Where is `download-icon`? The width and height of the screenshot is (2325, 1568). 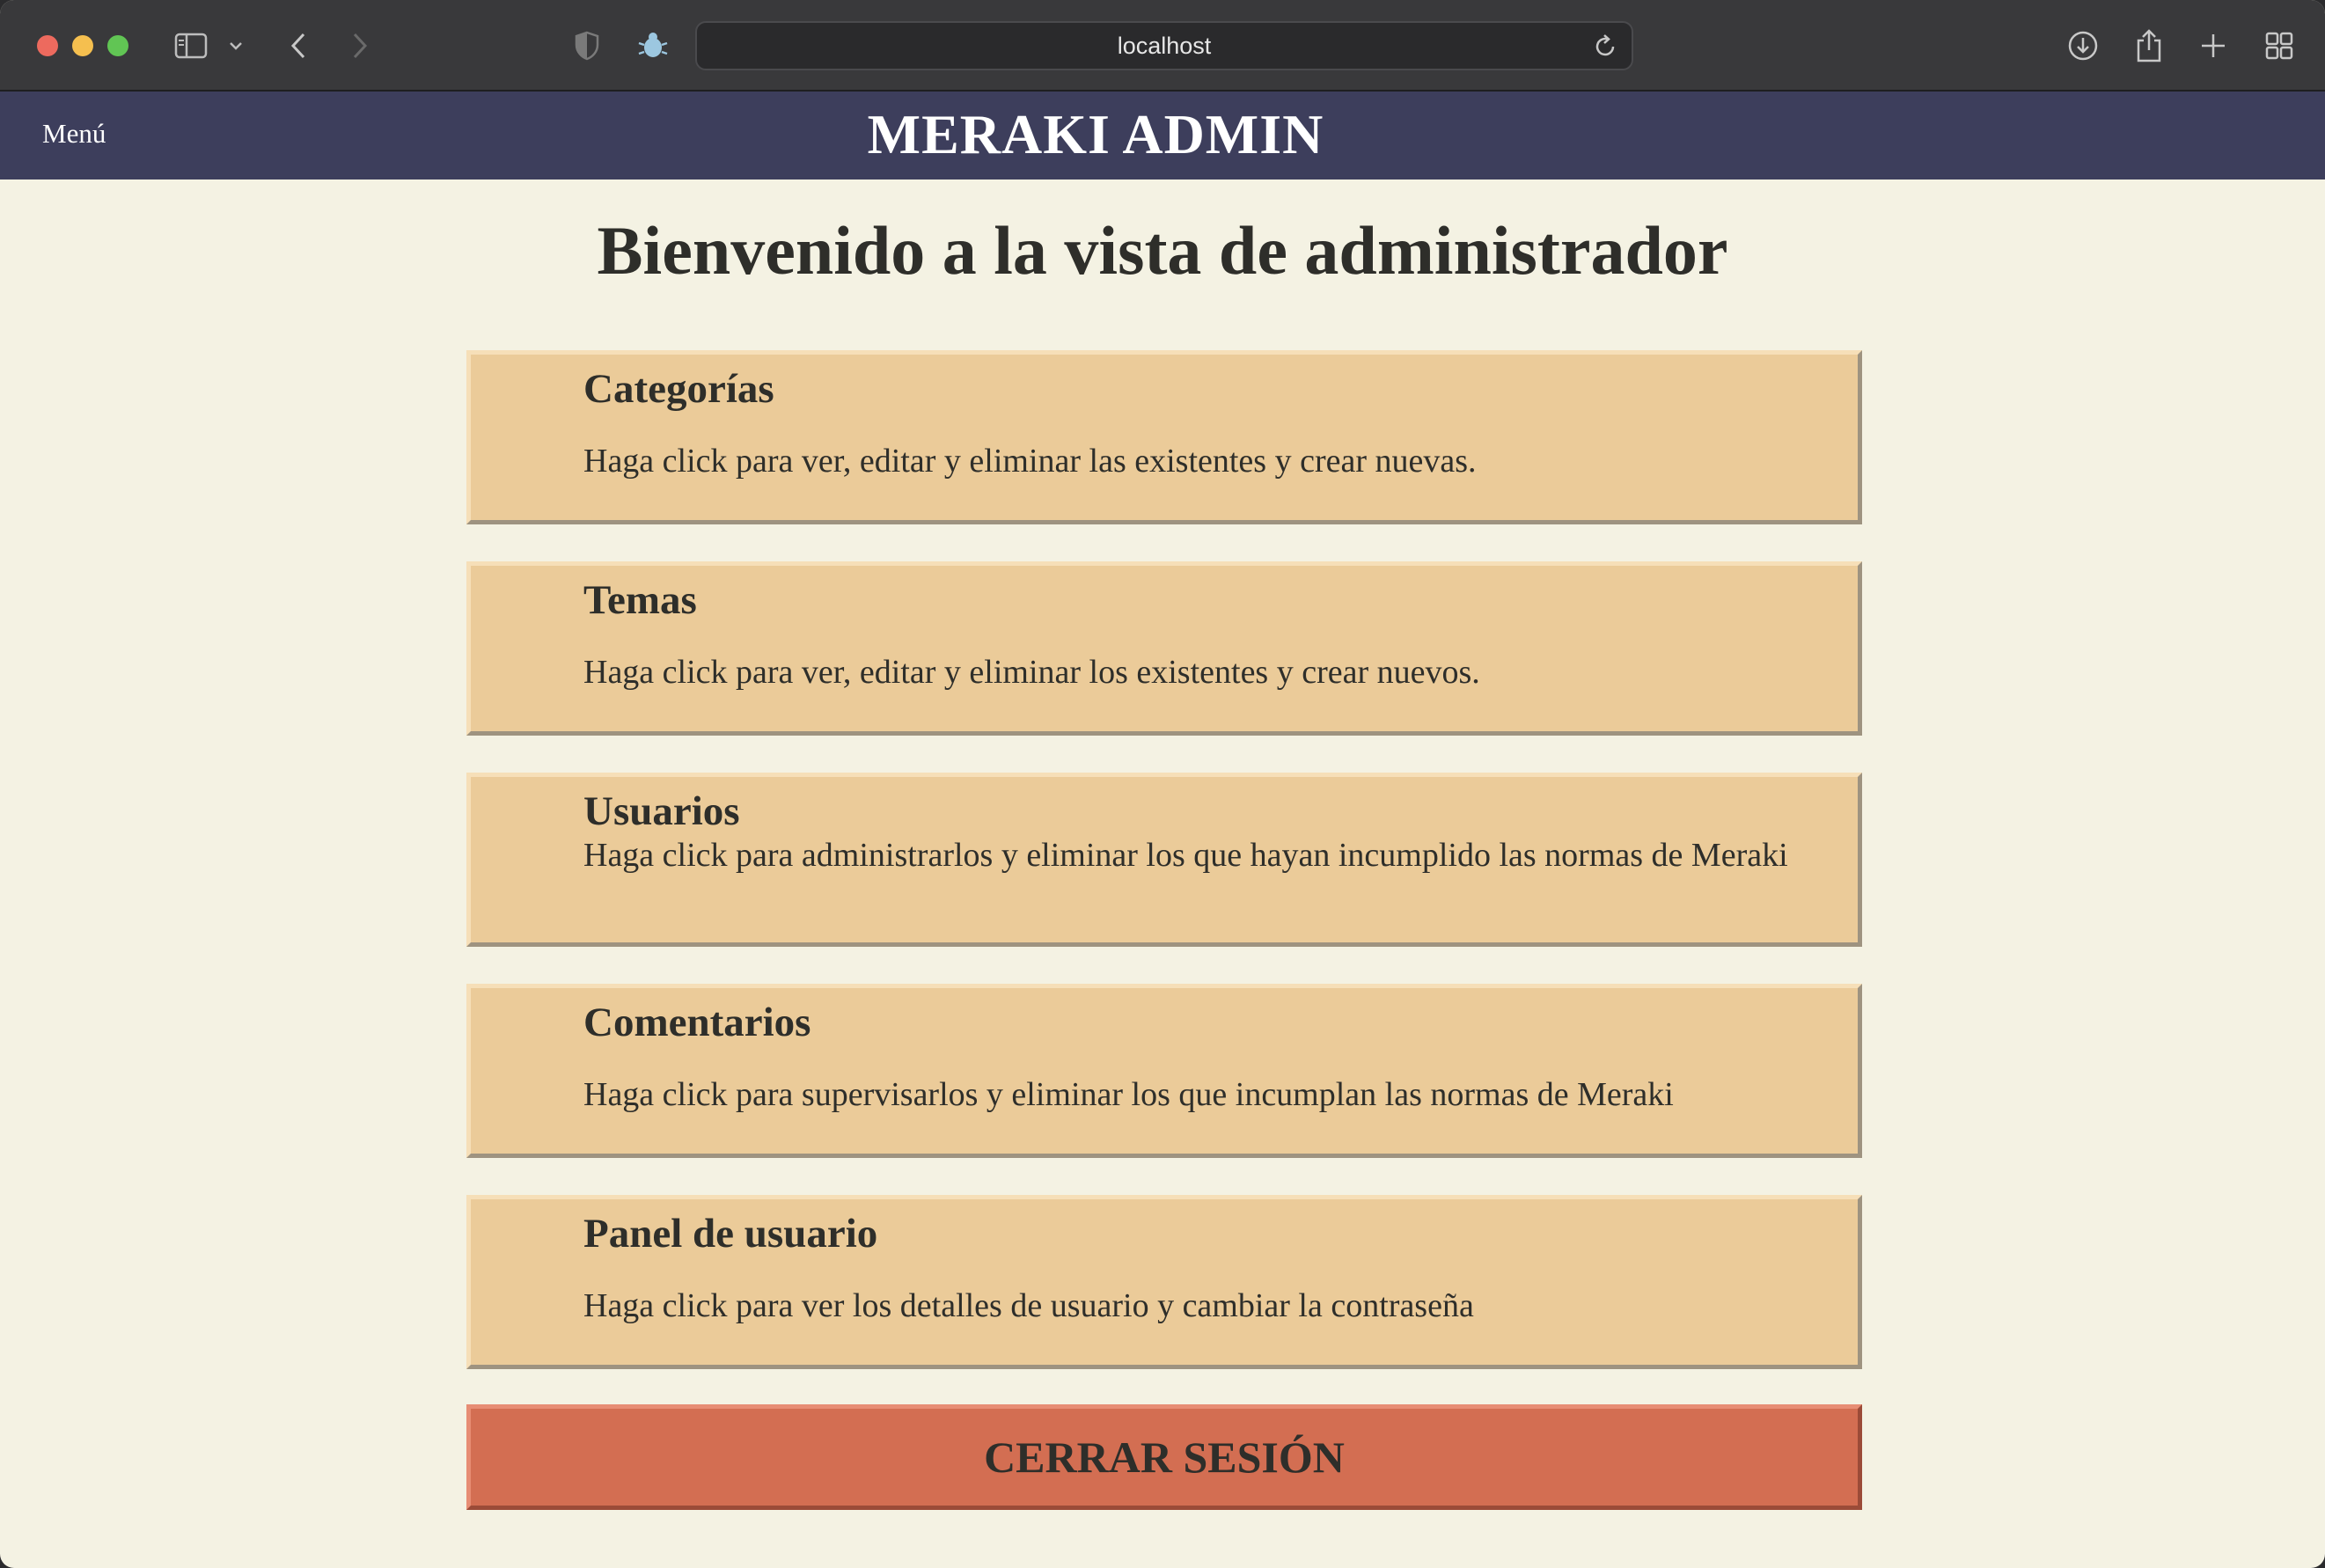
download-icon is located at coordinates (2083, 45).